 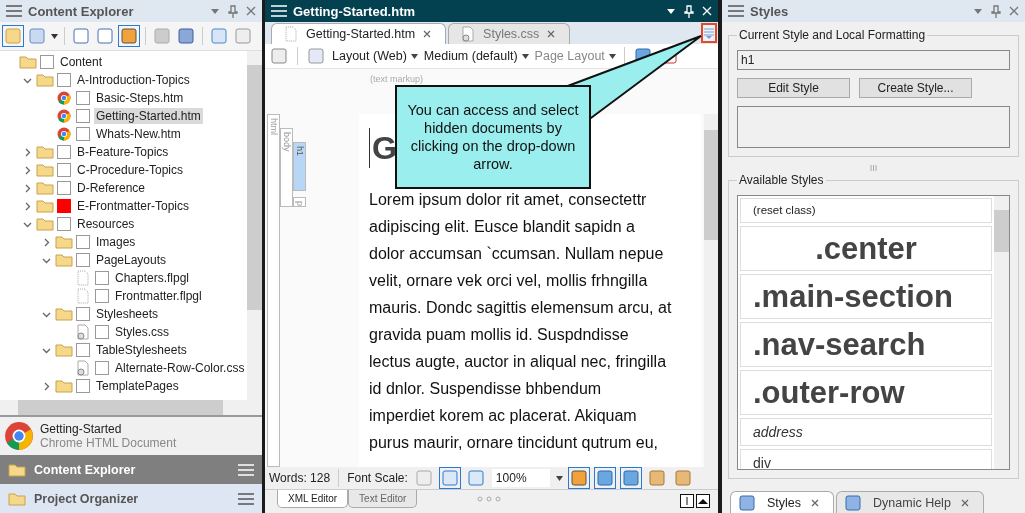 I want to click on callout: You can access and select hidden documents by clicking on the drop-down arrow., so click(x=493, y=137).